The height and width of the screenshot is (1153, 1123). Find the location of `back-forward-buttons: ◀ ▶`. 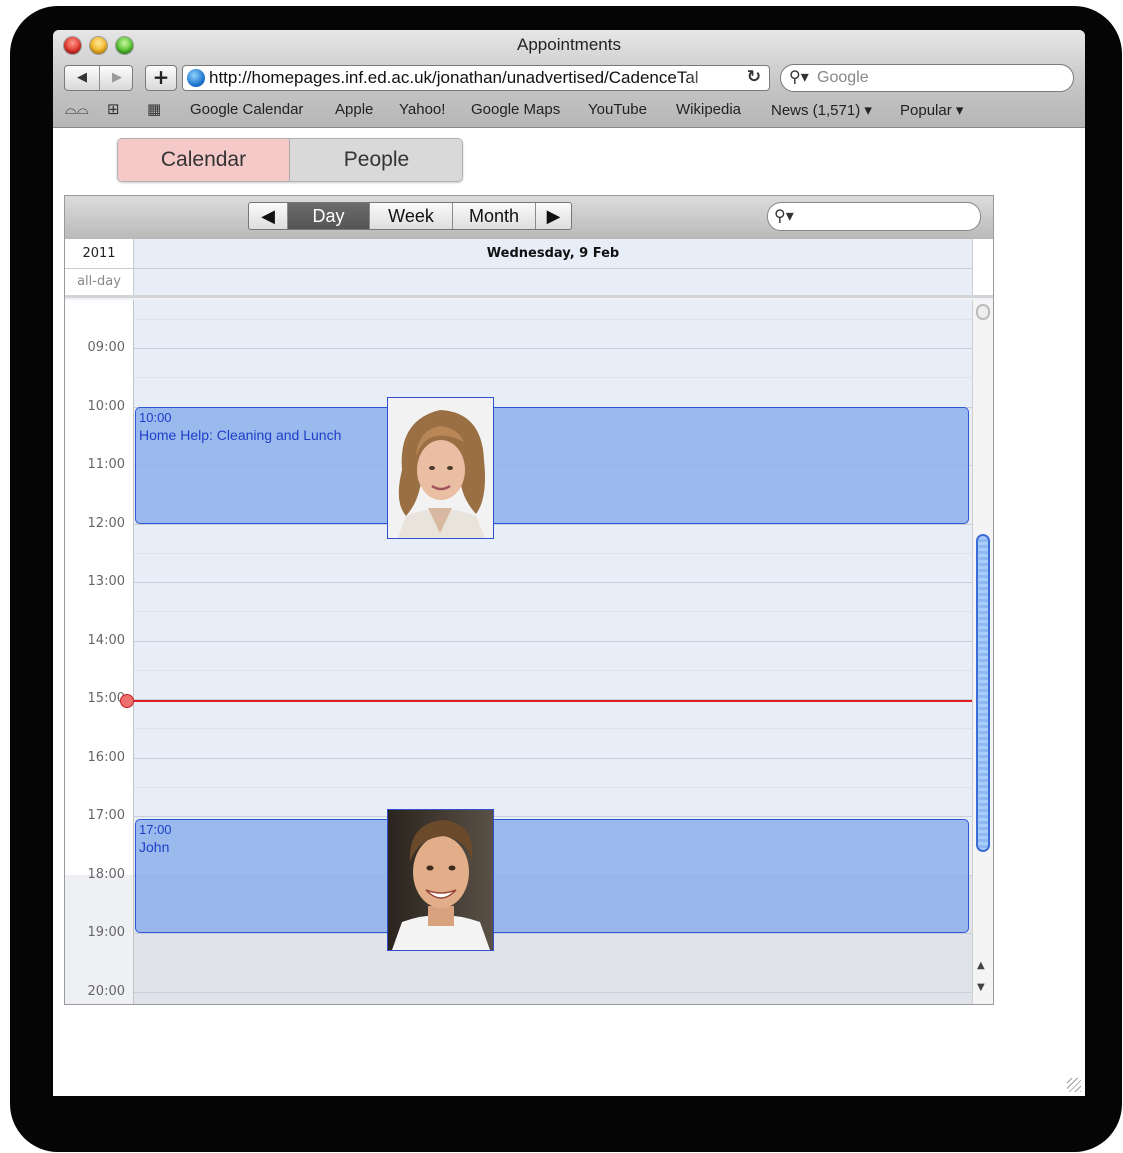

back-forward-buttons: ◀ ▶ is located at coordinates (98, 78).